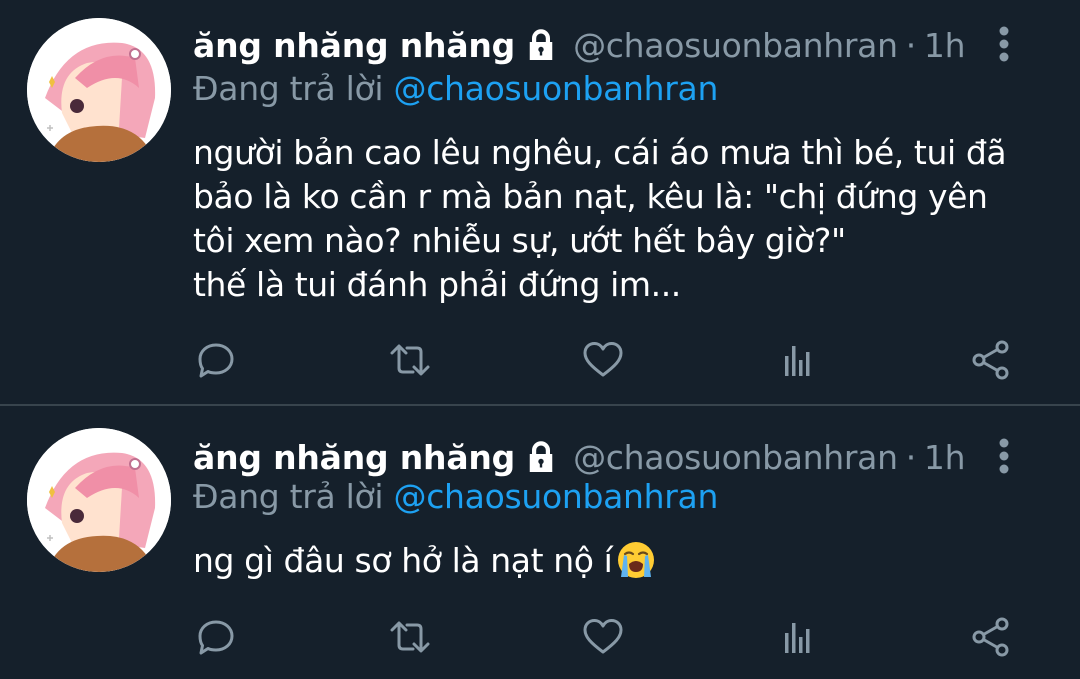 This screenshot has height=679, width=1080. I want to click on tweet-text: ng gì đâu sơ hở là nạt nộ í, so click(621, 561).